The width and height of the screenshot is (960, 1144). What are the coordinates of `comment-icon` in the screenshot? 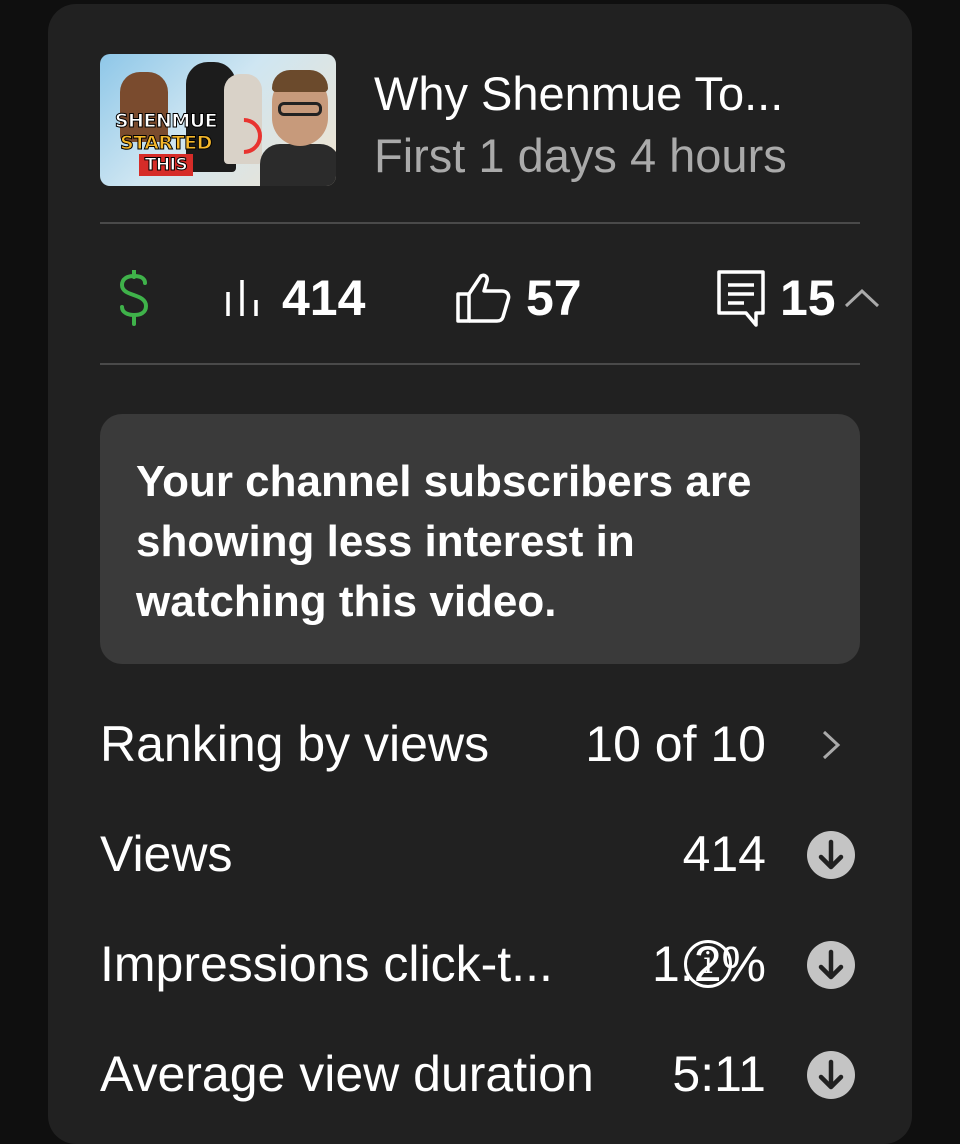 It's located at (741, 298).